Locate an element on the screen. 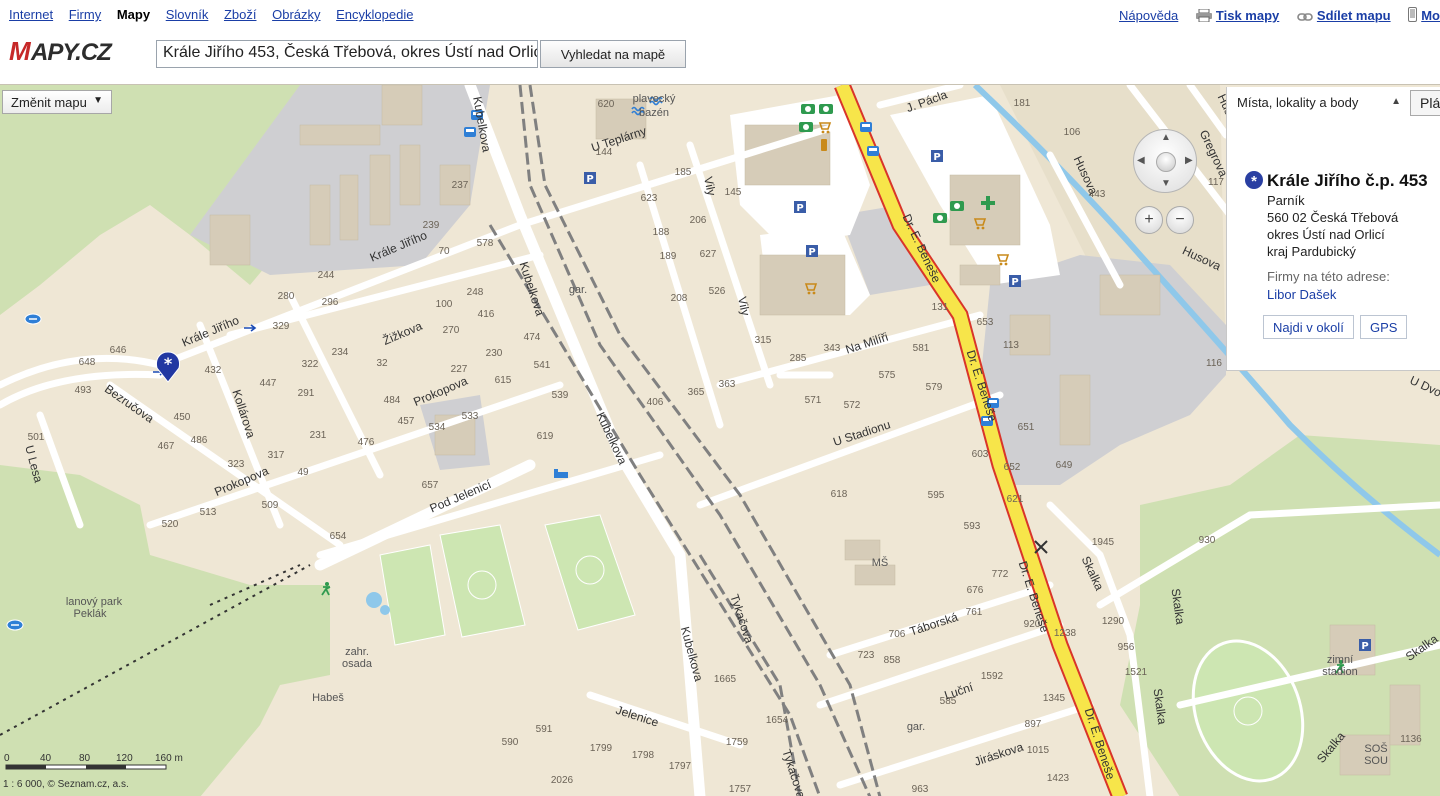 This screenshot has width=1440, height=796. house-number: 329 is located at coordinates (281, 326).